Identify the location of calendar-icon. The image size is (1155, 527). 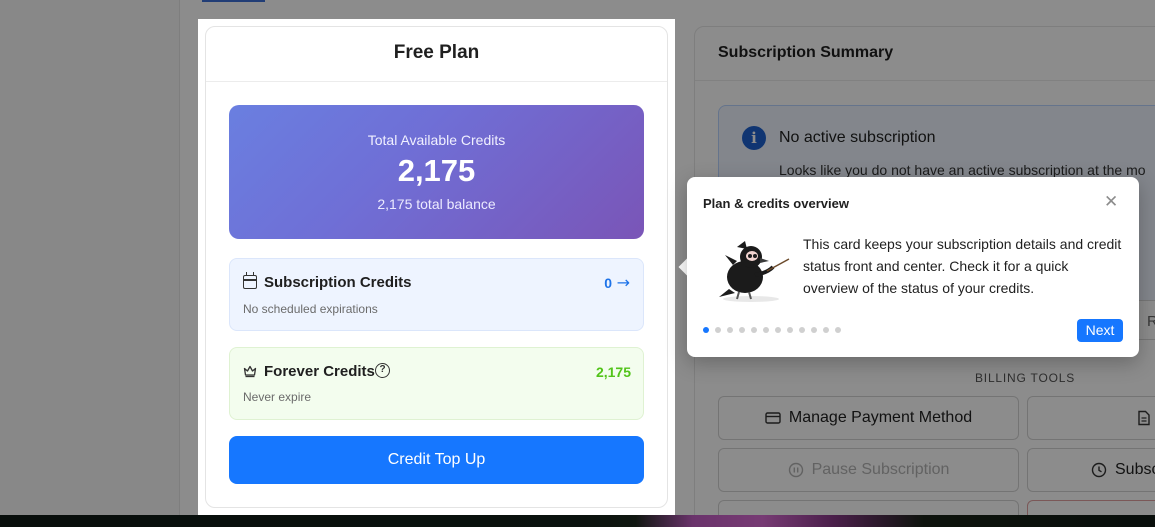
(250, 280).